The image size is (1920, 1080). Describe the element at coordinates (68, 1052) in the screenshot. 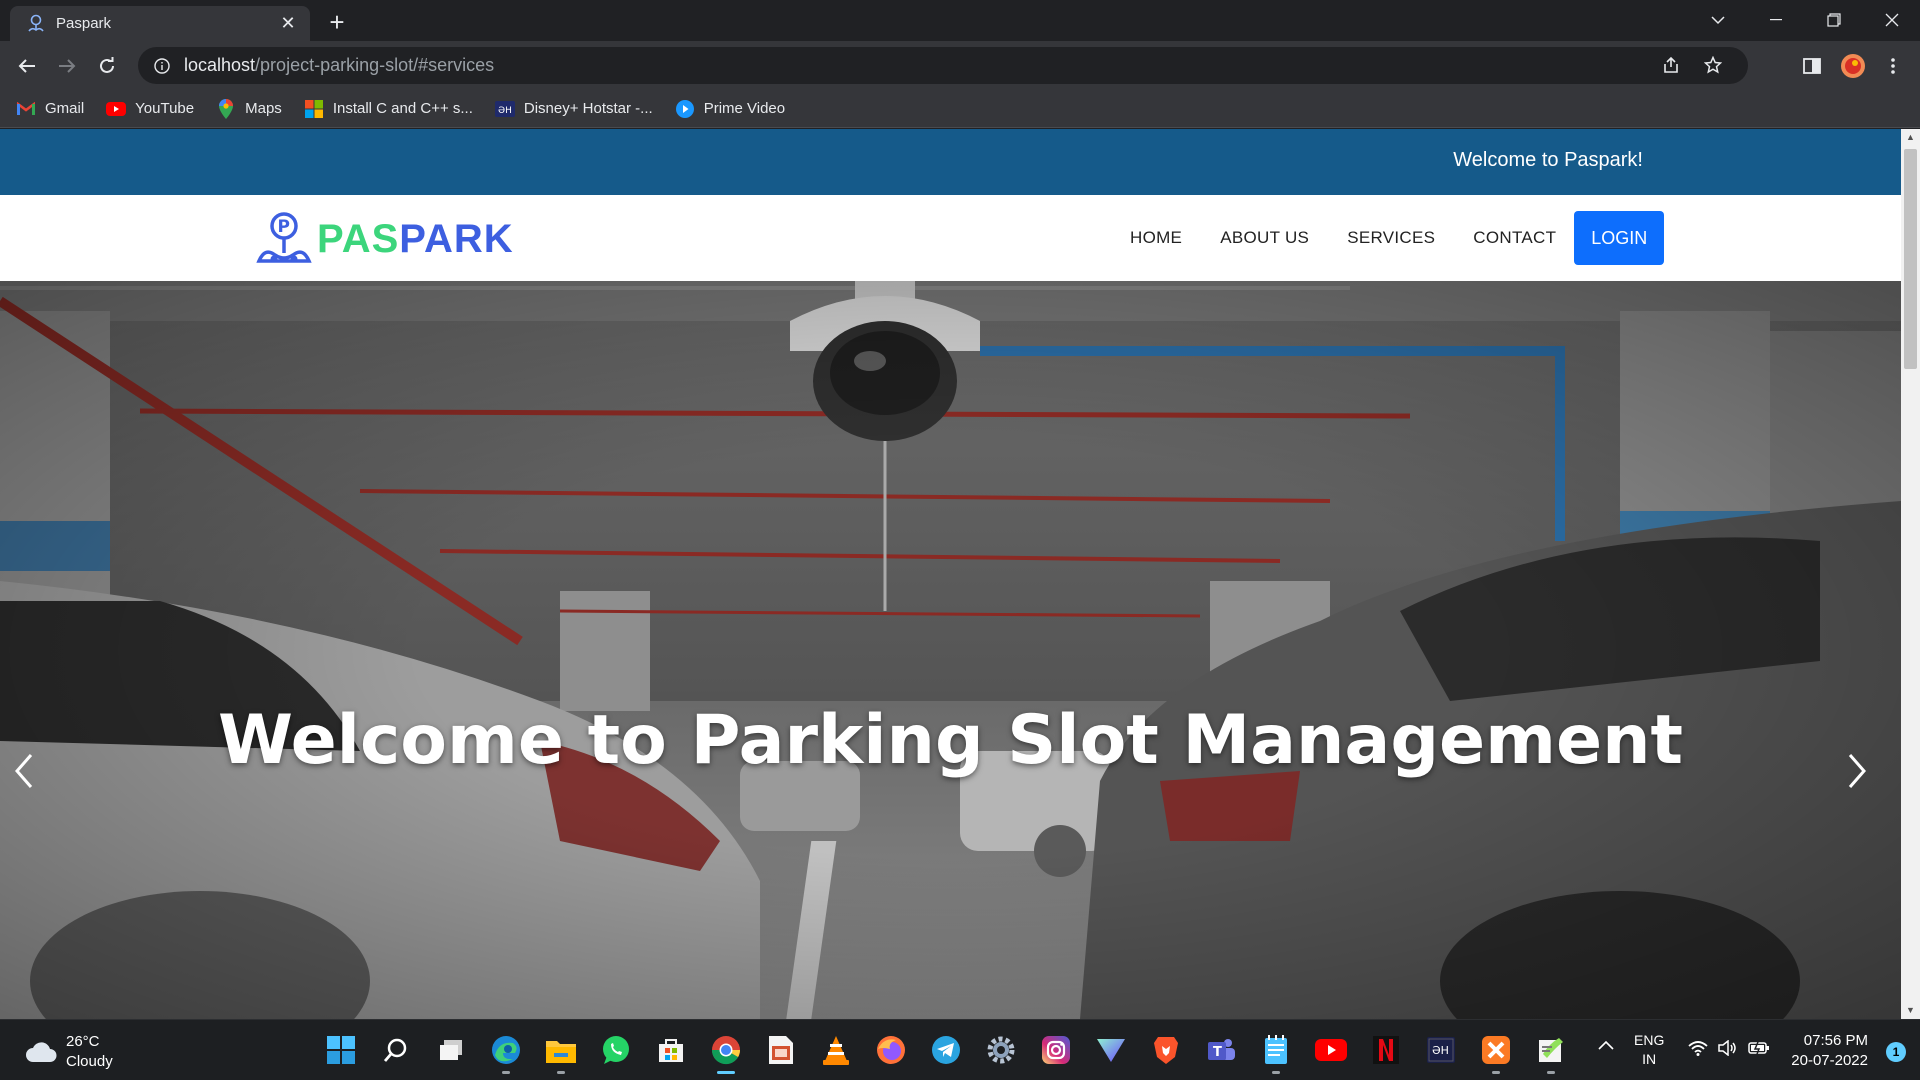

I see `weather-widget: 26°C Cloudy` at that location.